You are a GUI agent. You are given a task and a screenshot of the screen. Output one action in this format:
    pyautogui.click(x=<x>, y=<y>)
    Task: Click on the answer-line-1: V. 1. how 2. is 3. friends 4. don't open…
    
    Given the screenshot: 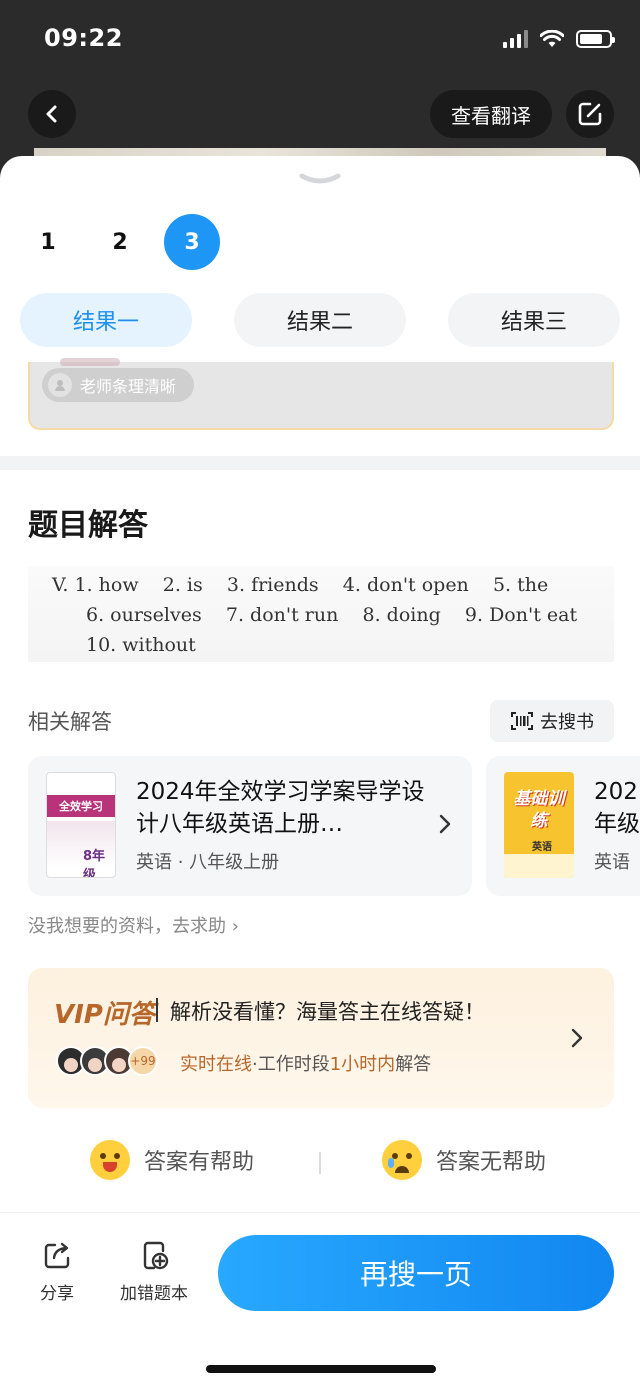 What is the action you would take?
    pyautogui.click(x=300, y=585)
    